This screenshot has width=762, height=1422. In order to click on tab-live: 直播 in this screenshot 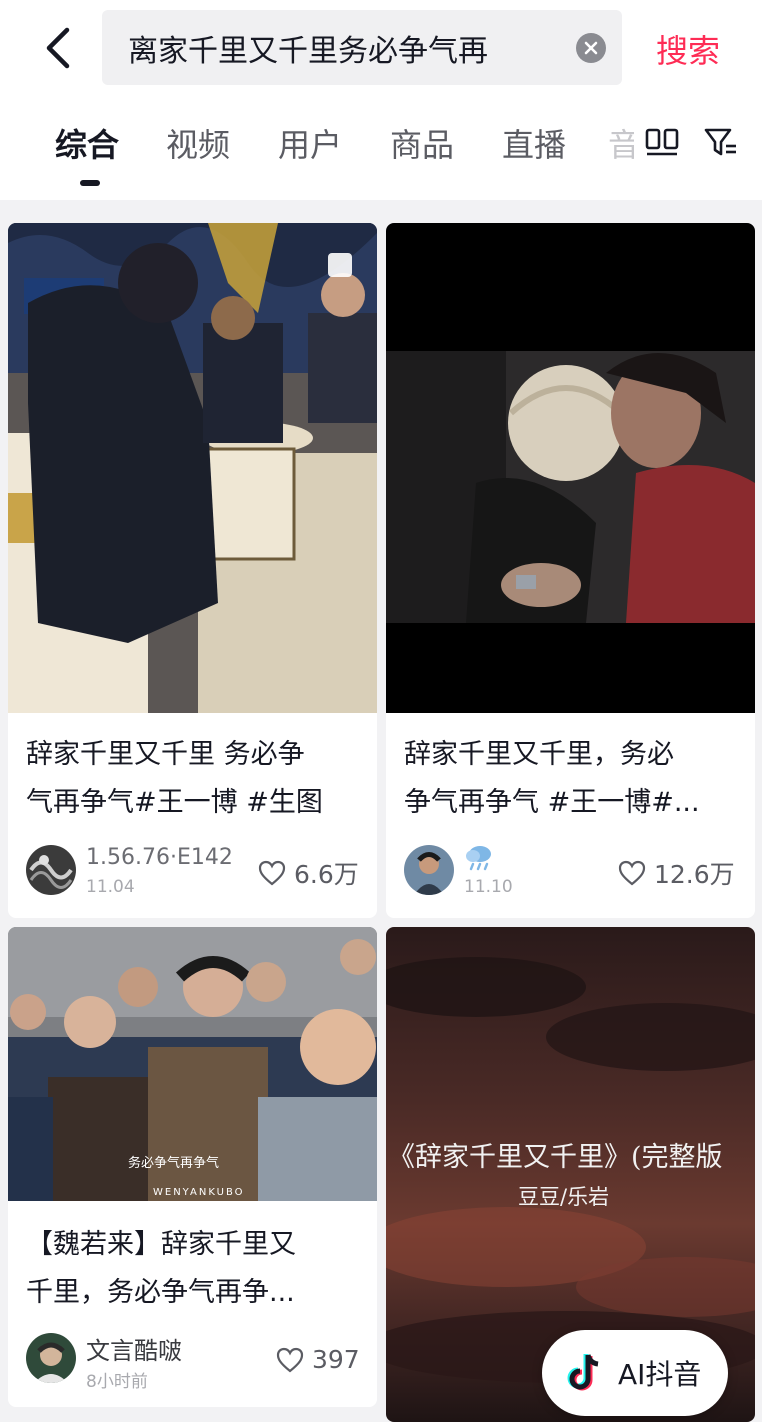, I will do `click(534, 143)`.